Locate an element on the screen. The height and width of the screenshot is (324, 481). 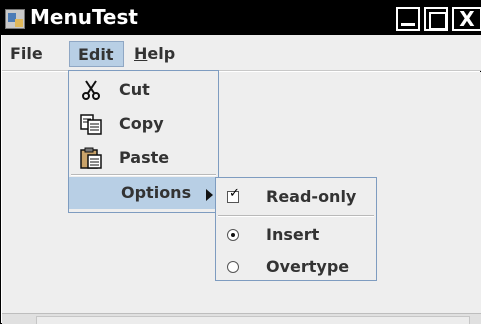
menu-item-read-only: ✓ Read-only is located at coordinates (296, 197).